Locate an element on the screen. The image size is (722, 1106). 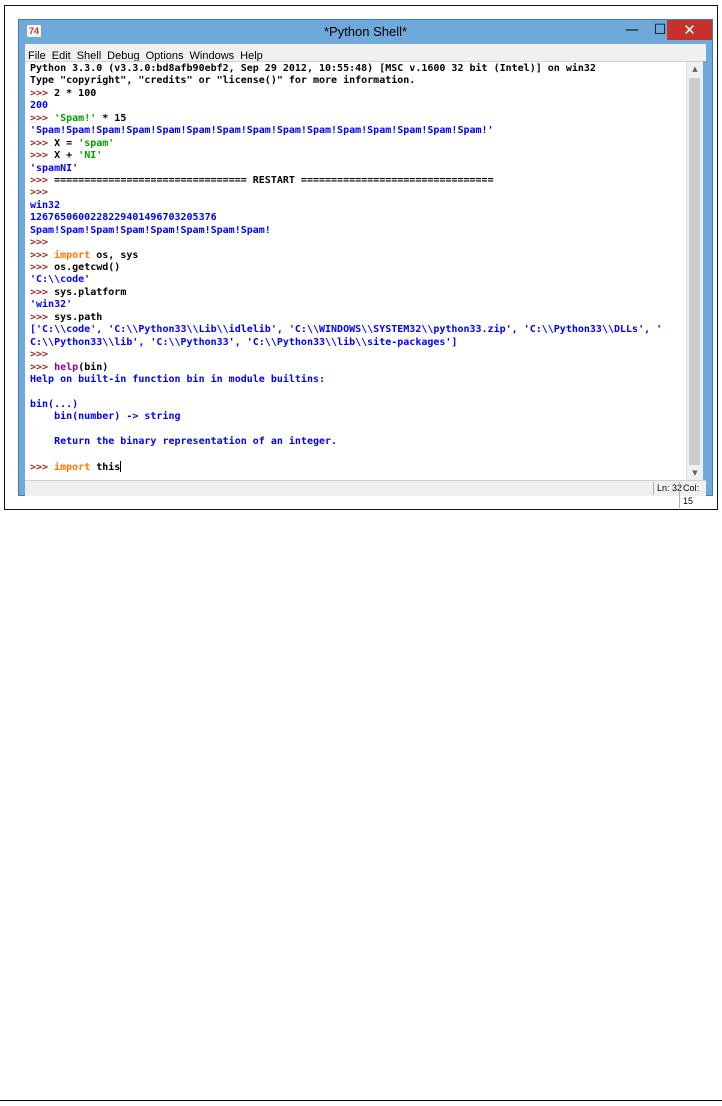
shell-line: bin(...) is located at coordinates (356, 405).